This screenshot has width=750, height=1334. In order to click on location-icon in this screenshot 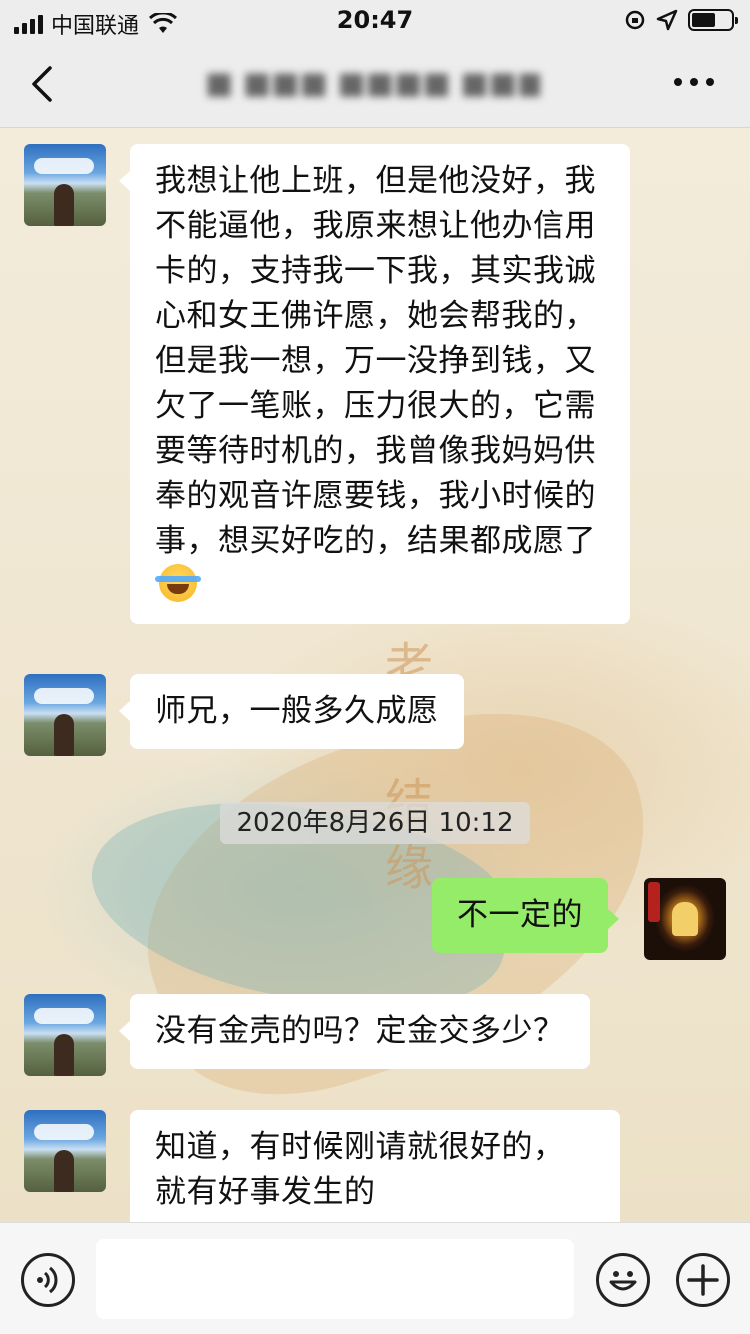, I will do `click(667, 20)`.